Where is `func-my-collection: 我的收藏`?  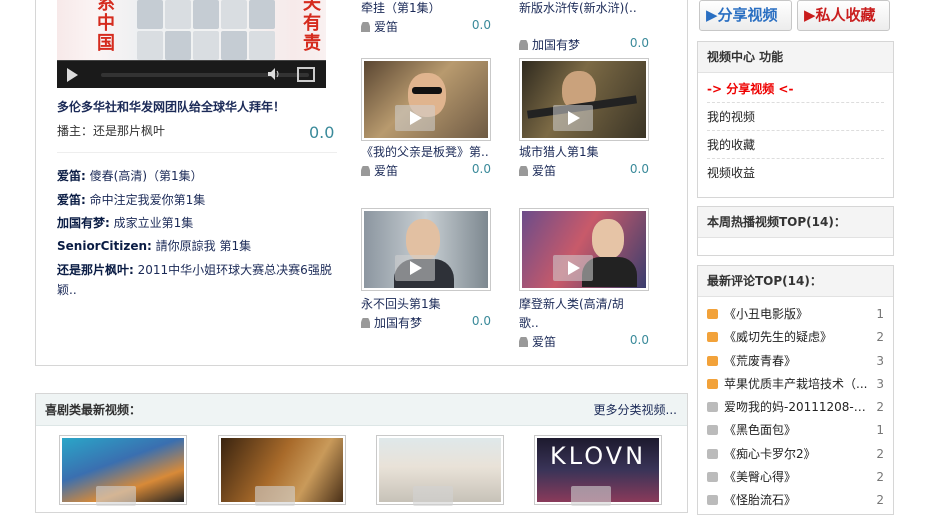 func-my-collection: 我的收藏 is located at coordinates (795, 145).